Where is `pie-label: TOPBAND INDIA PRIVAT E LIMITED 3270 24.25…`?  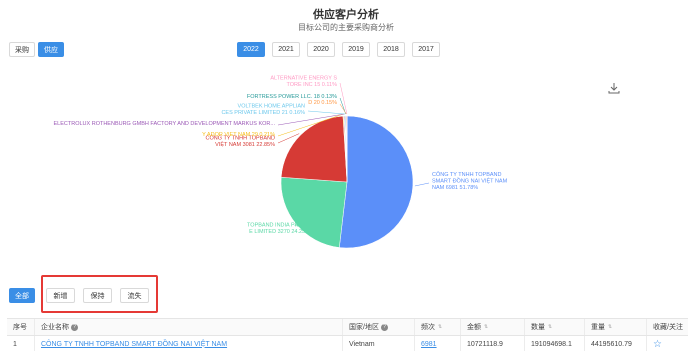
pie-label: TOPBAND INDIA PRIVAT E LIMITED 3270 24.25… is located at coordinates (279, 229).